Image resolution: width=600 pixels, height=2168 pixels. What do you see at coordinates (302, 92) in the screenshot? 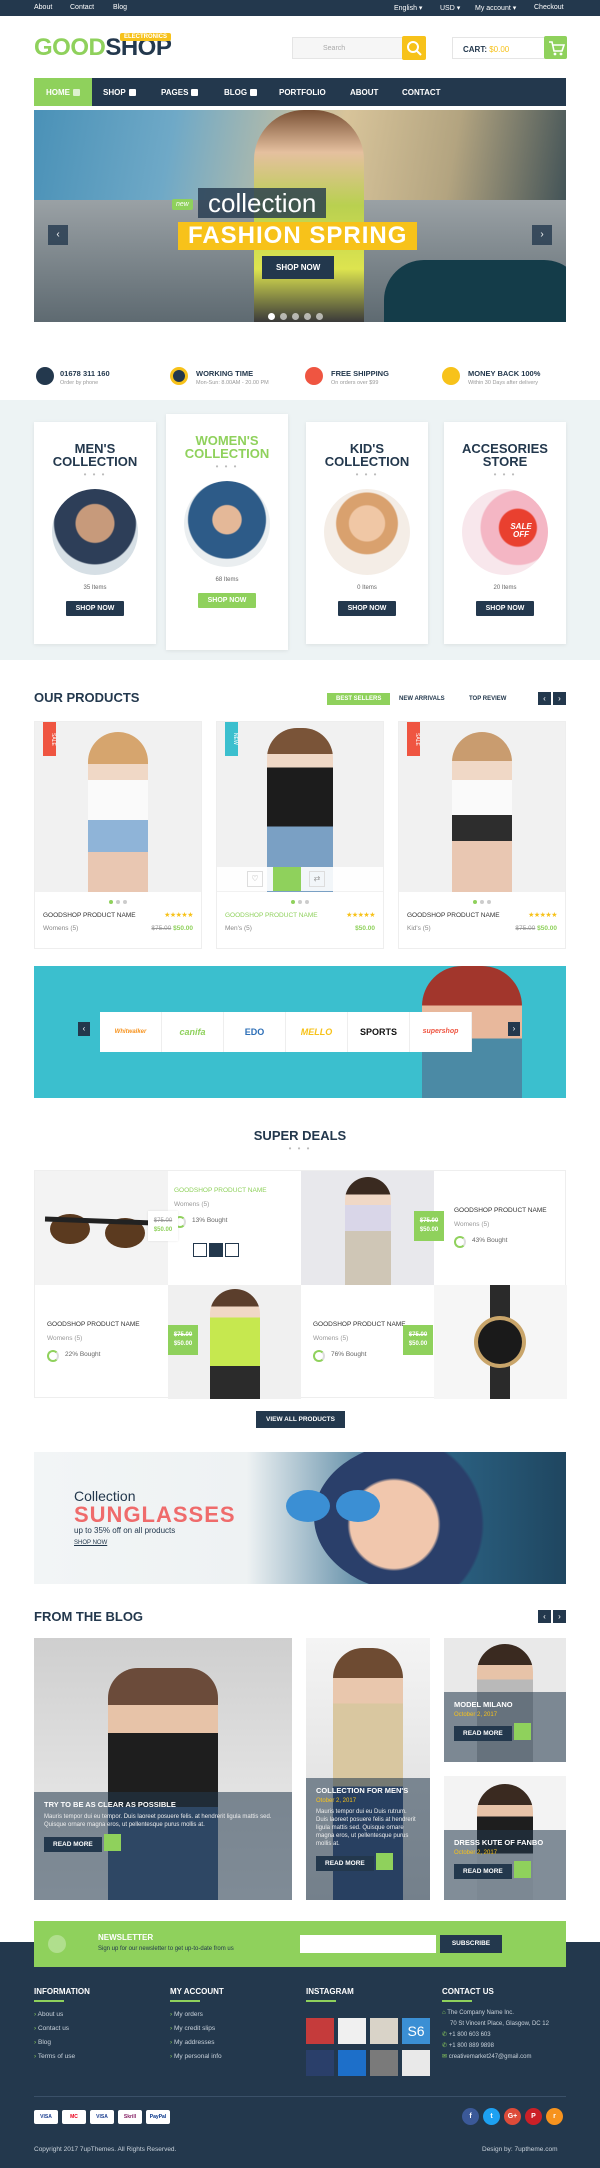
I see `nav-portfolio: PORTFOLIO` at bounding box center [302, 92].